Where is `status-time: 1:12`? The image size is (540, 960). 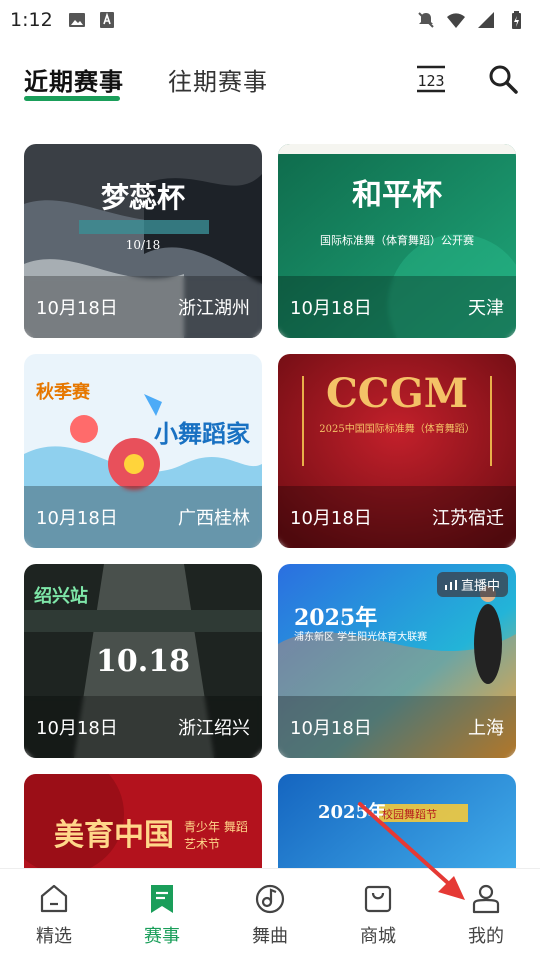 status-time: 1:12 is located at coordinates (31, 20).